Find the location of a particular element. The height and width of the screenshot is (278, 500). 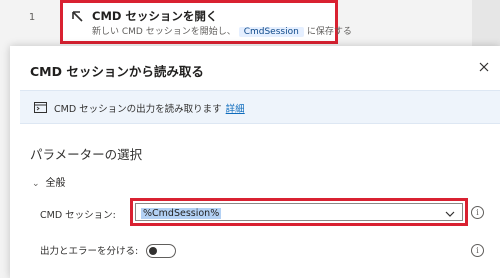

separate-output-toggle is located at coordinates (161, 251).